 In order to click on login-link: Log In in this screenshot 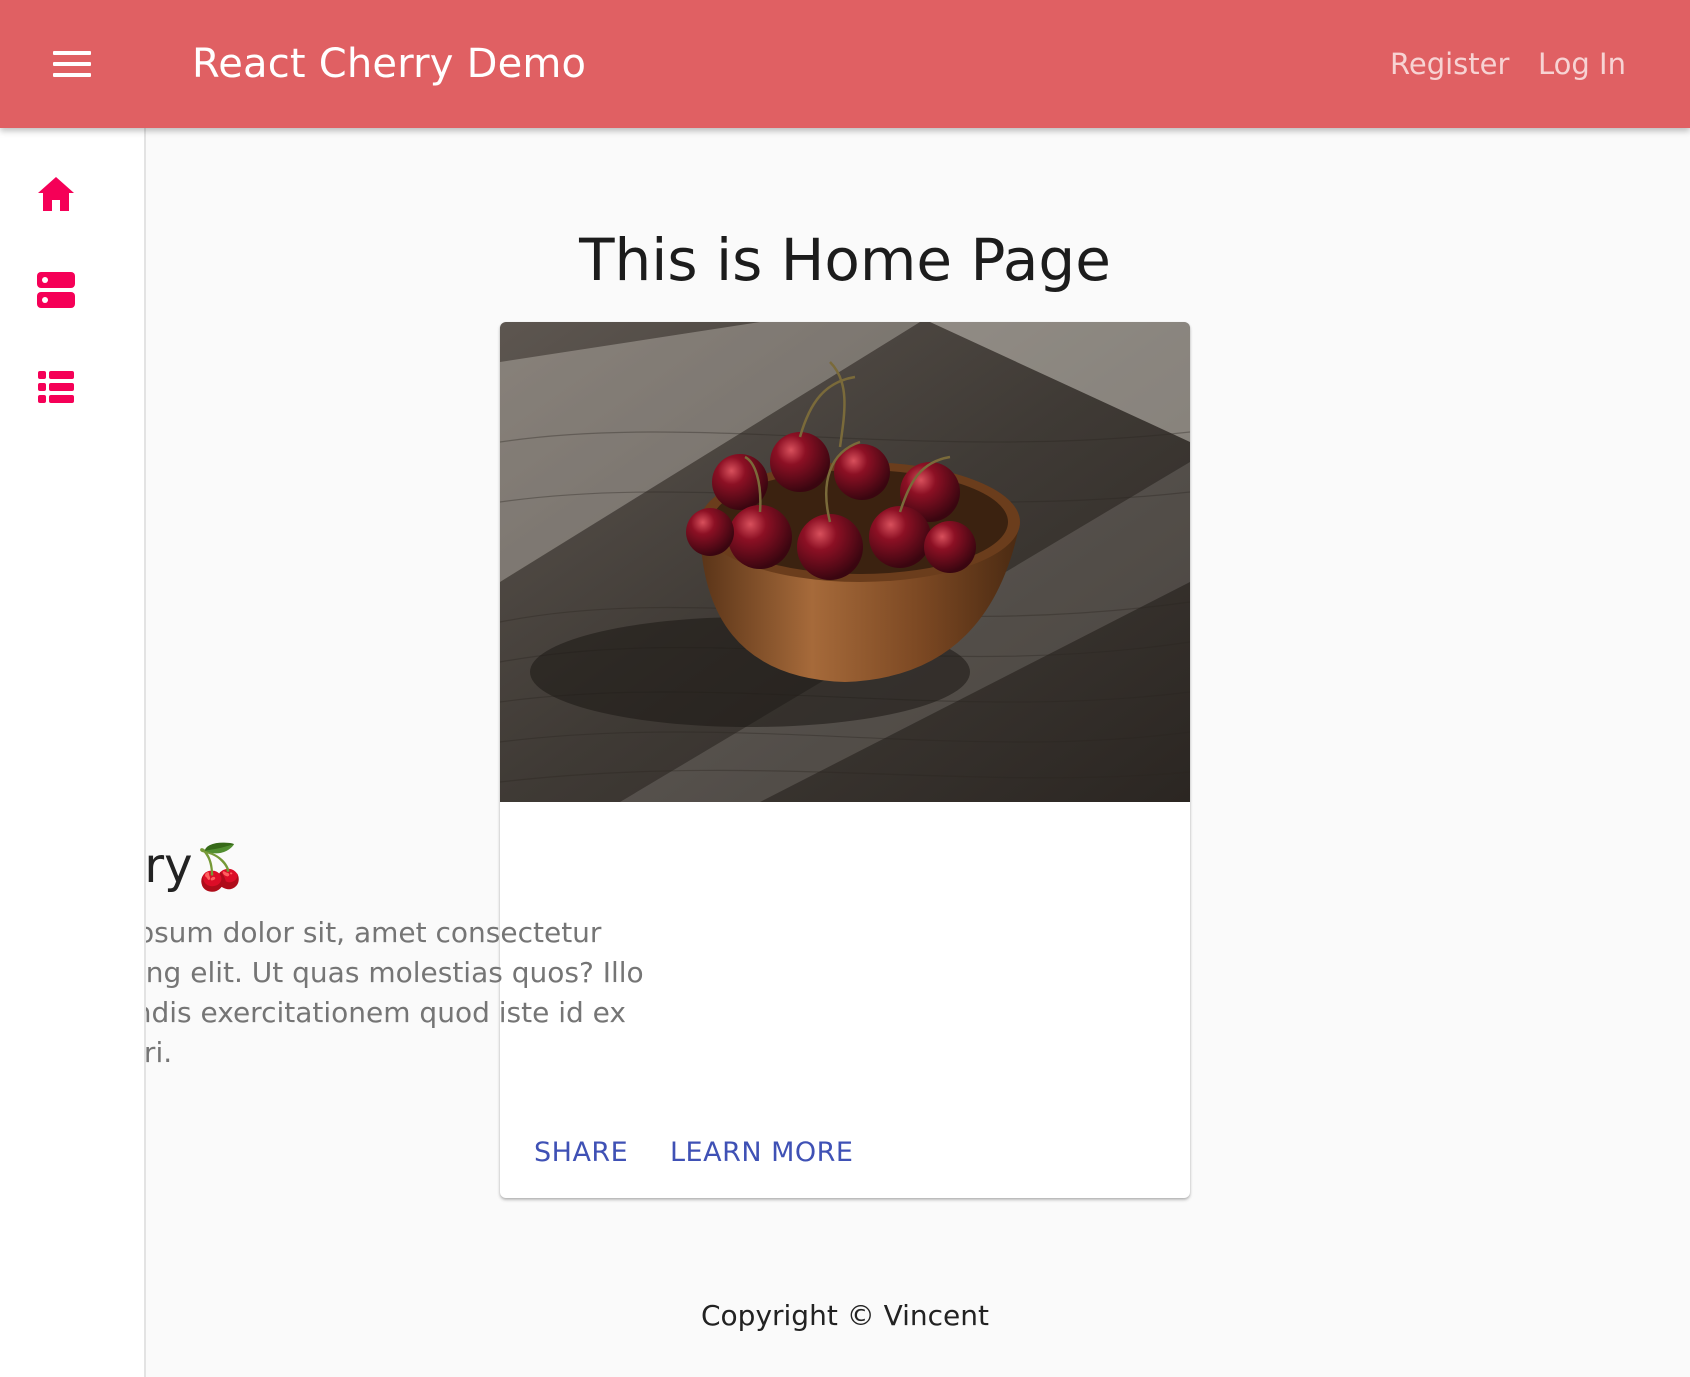, I will do `click(1582, 64)`.